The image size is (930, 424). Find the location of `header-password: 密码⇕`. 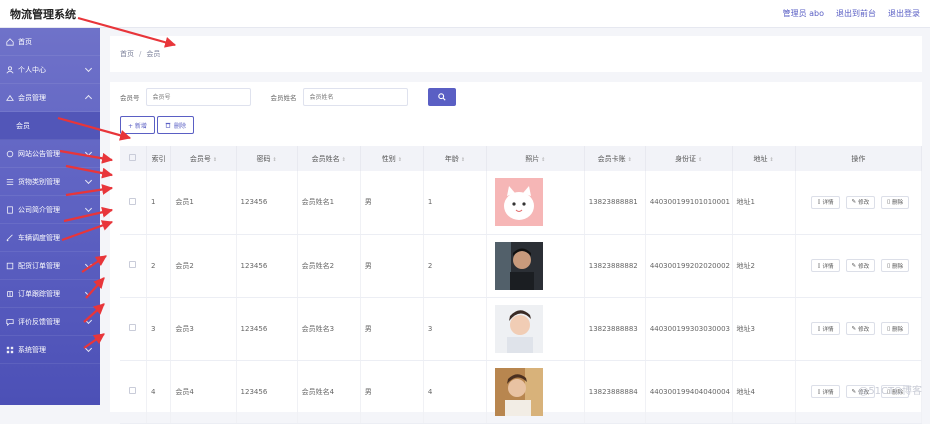

header-password: 密码⇕ is located at coordinates (266, 158).